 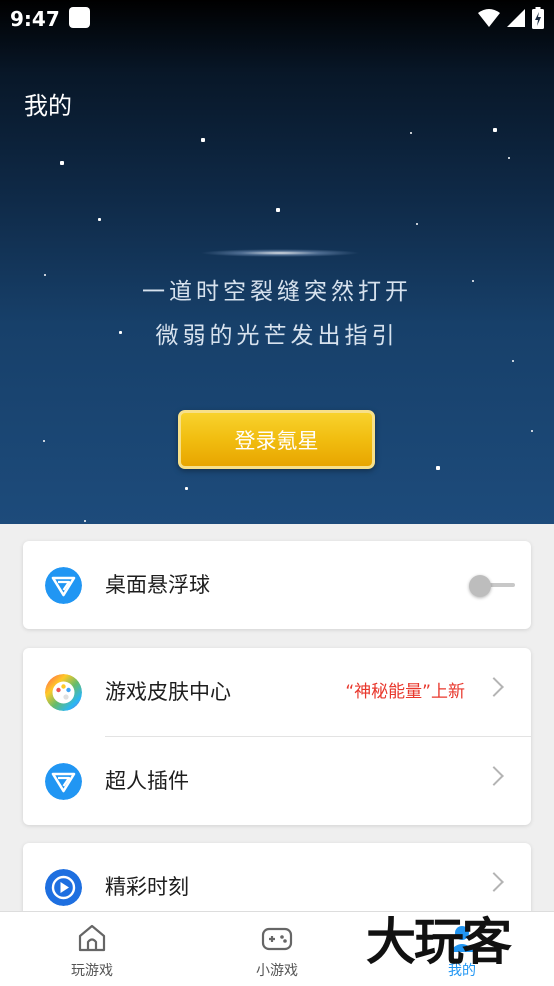 What do you see at coordinates (48, 106) in the screenshot?
I see `page-title: 我的` at bounding box center [48, 106].